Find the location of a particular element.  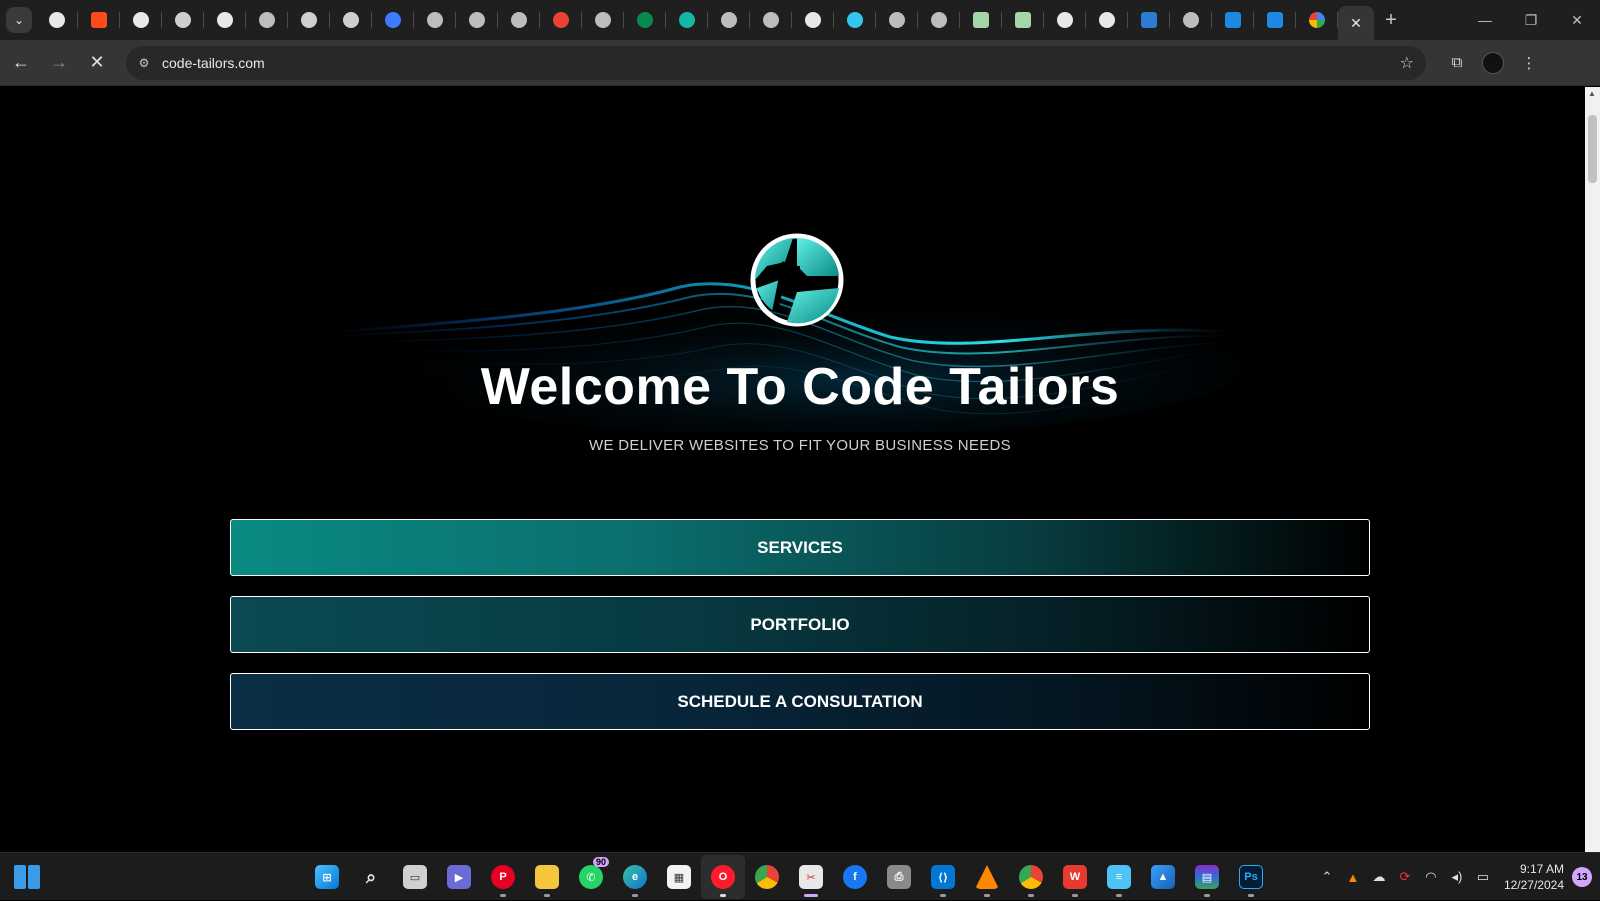

printer-icon: ⎙ is located at coordinates (899, 877).